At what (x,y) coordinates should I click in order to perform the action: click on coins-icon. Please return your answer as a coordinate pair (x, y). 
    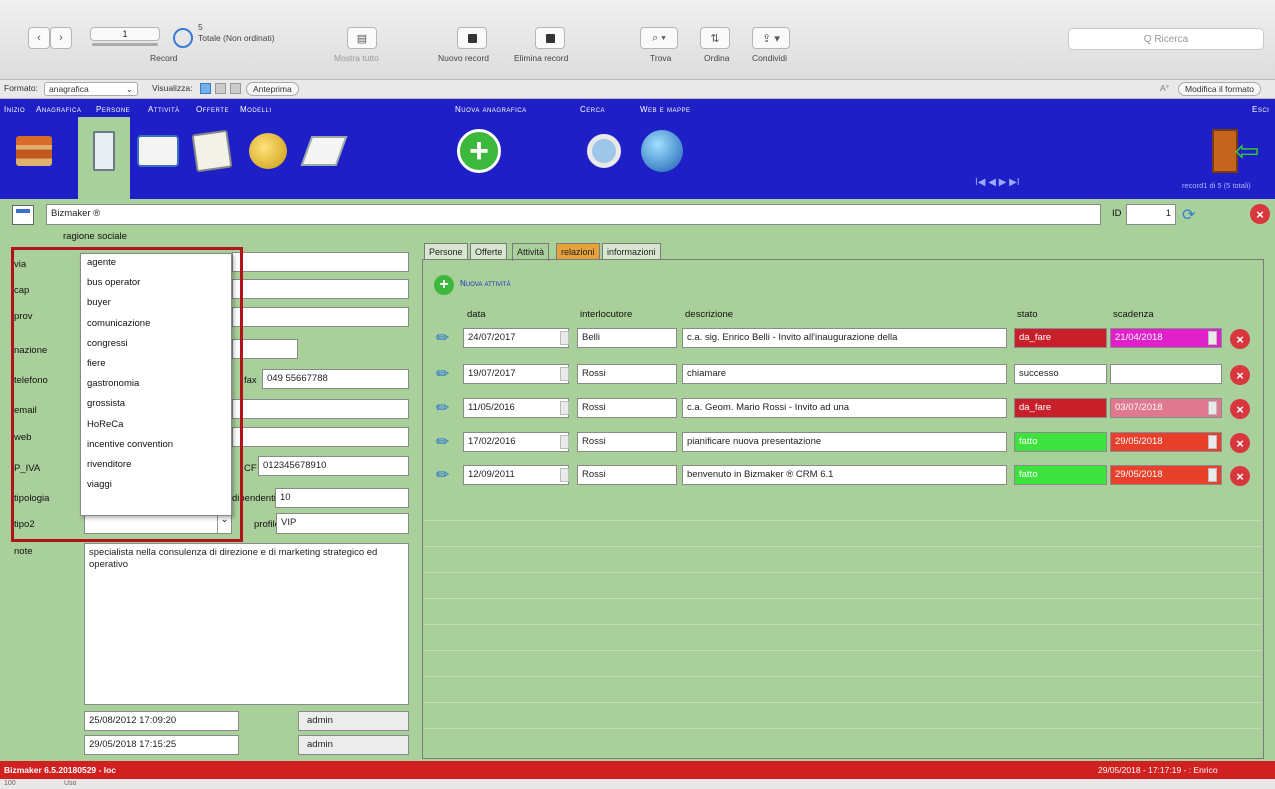
    Looking at the image, I should click on (268, 151).